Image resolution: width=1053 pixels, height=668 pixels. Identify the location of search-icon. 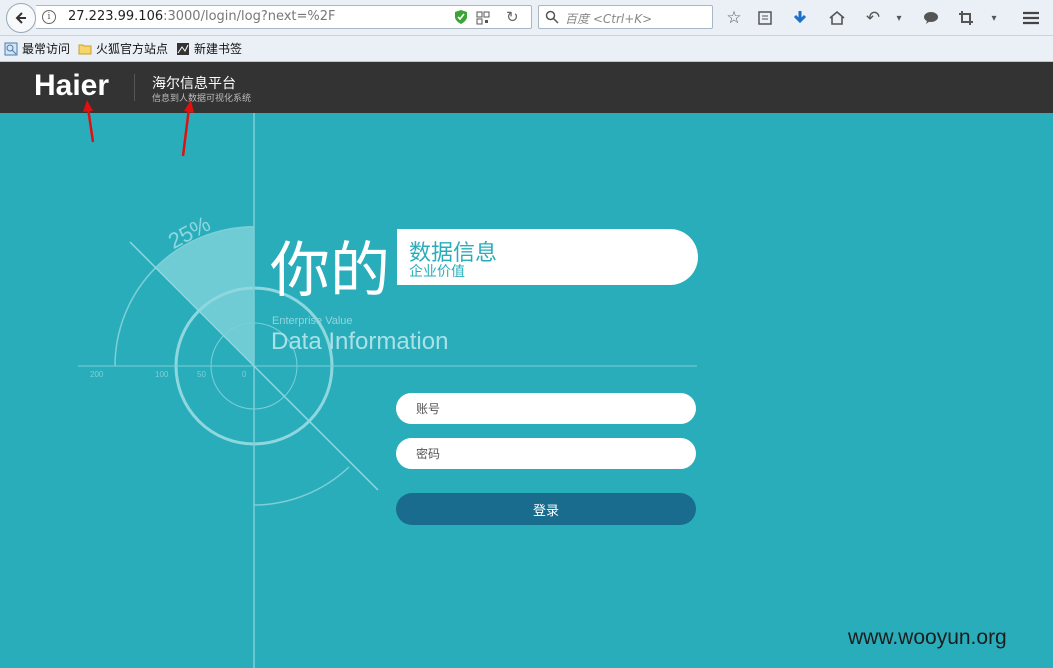
(552, 18).